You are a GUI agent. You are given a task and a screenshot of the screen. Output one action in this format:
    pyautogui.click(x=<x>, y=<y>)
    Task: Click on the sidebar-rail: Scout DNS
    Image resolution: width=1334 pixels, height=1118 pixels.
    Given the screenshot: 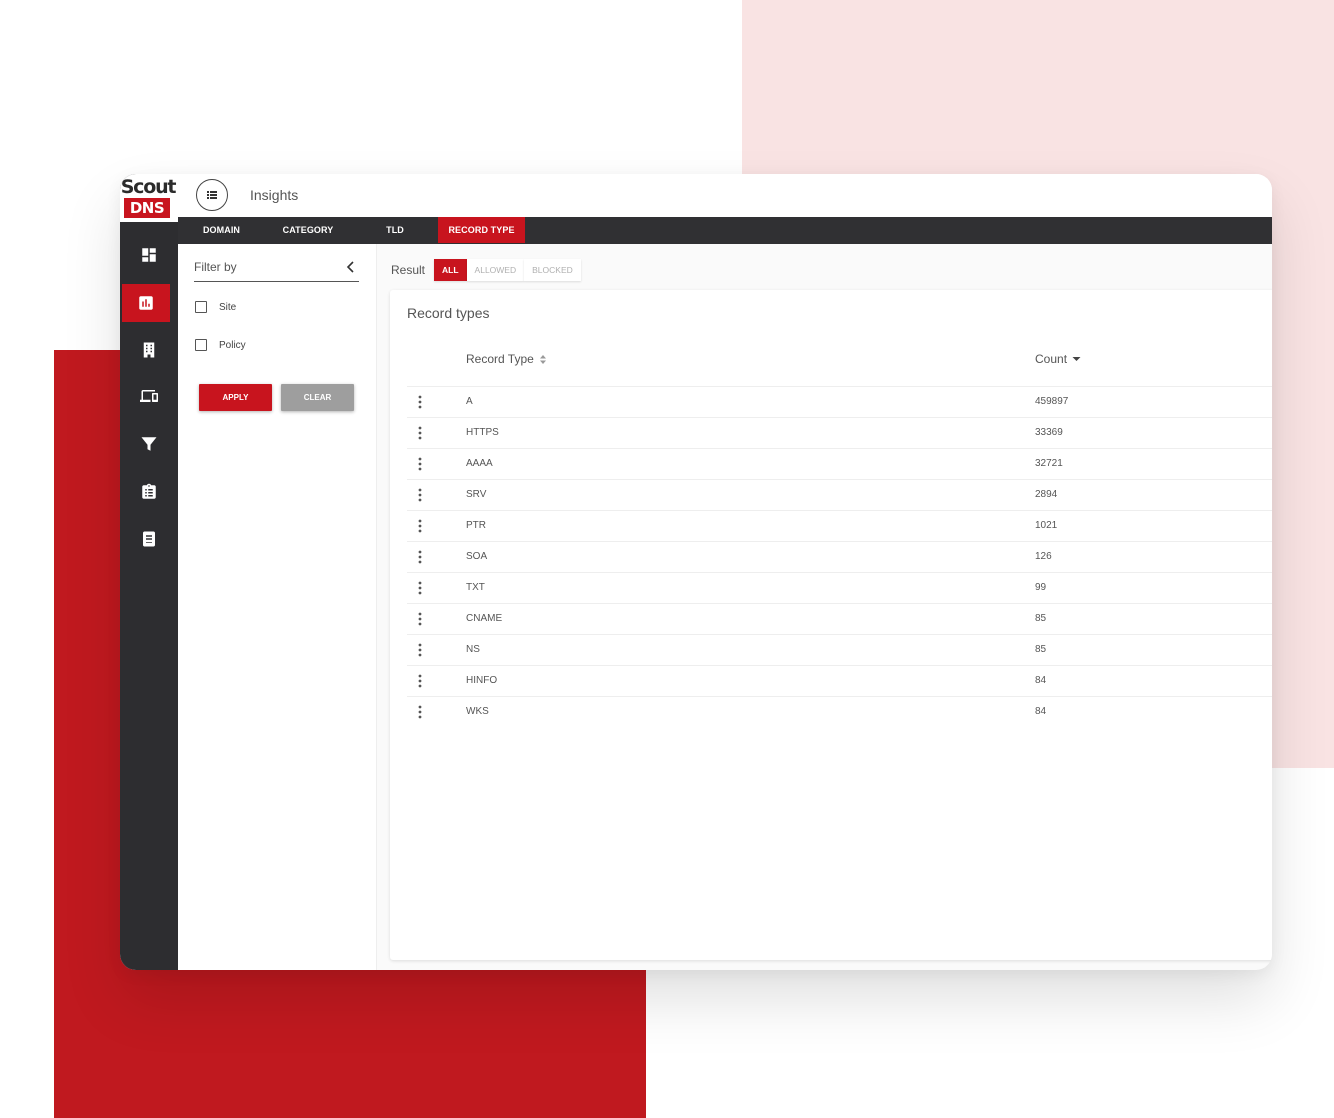 What is the action you would take?
    pyautogui.click(x=149, y=572)
    